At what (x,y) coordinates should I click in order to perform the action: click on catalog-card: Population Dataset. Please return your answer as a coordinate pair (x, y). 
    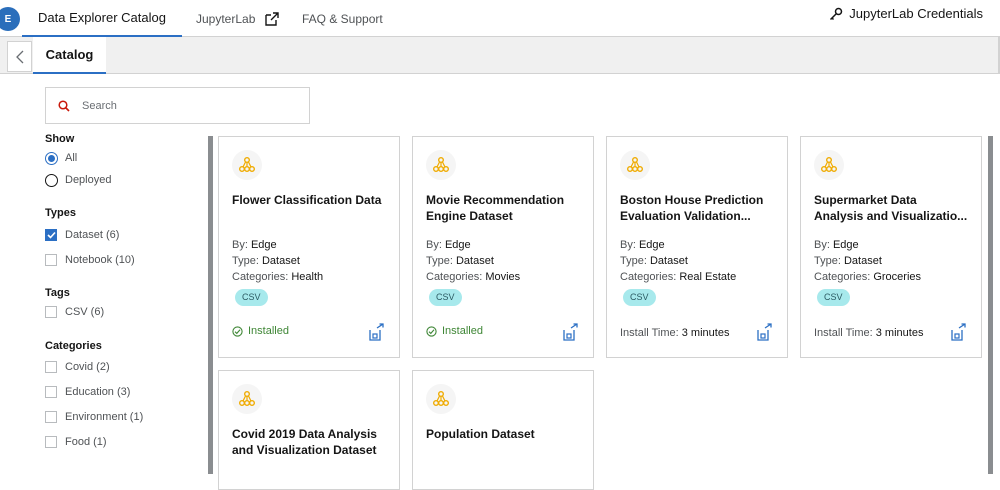
    Looking at the image, I should click on (503, 430).